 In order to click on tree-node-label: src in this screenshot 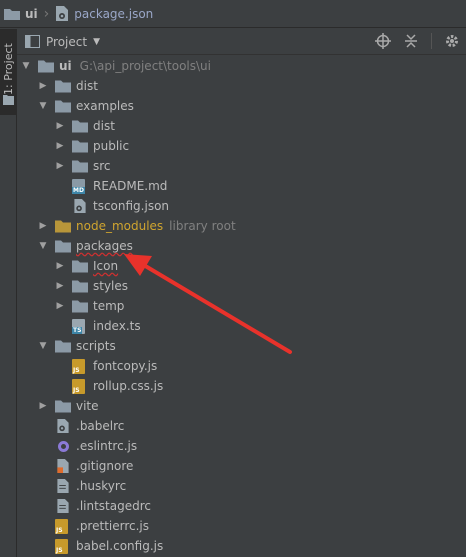, I will do `click(102, 166)`.